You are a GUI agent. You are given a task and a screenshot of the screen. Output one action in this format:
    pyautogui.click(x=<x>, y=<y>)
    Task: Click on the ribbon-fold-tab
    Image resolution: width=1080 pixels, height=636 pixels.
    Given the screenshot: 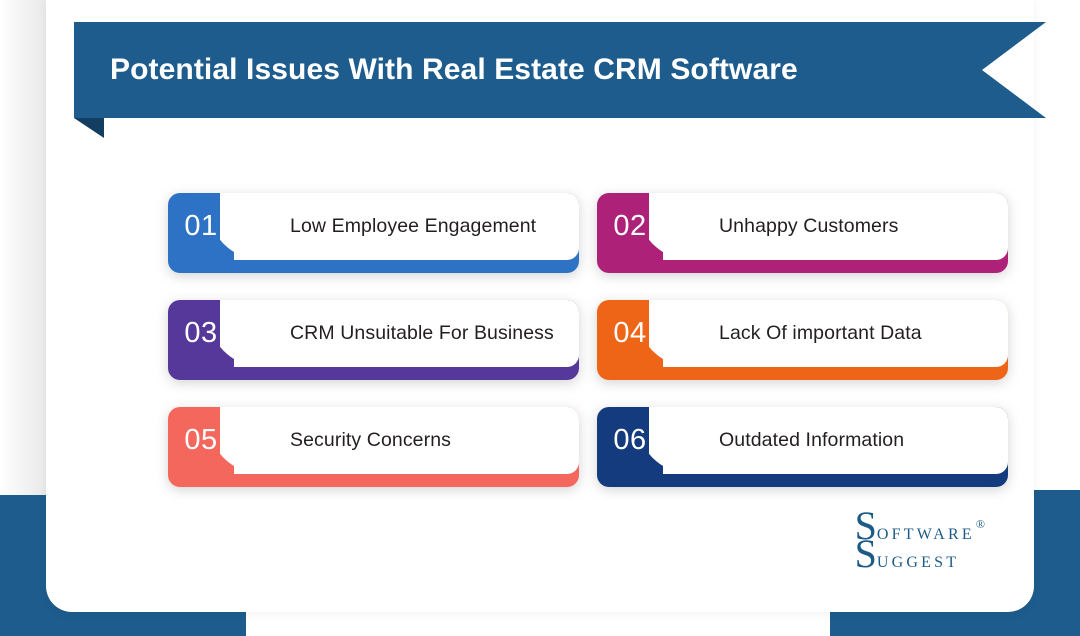 What is the action you would take?
    pyautogui.click(x=89, y=128)
    